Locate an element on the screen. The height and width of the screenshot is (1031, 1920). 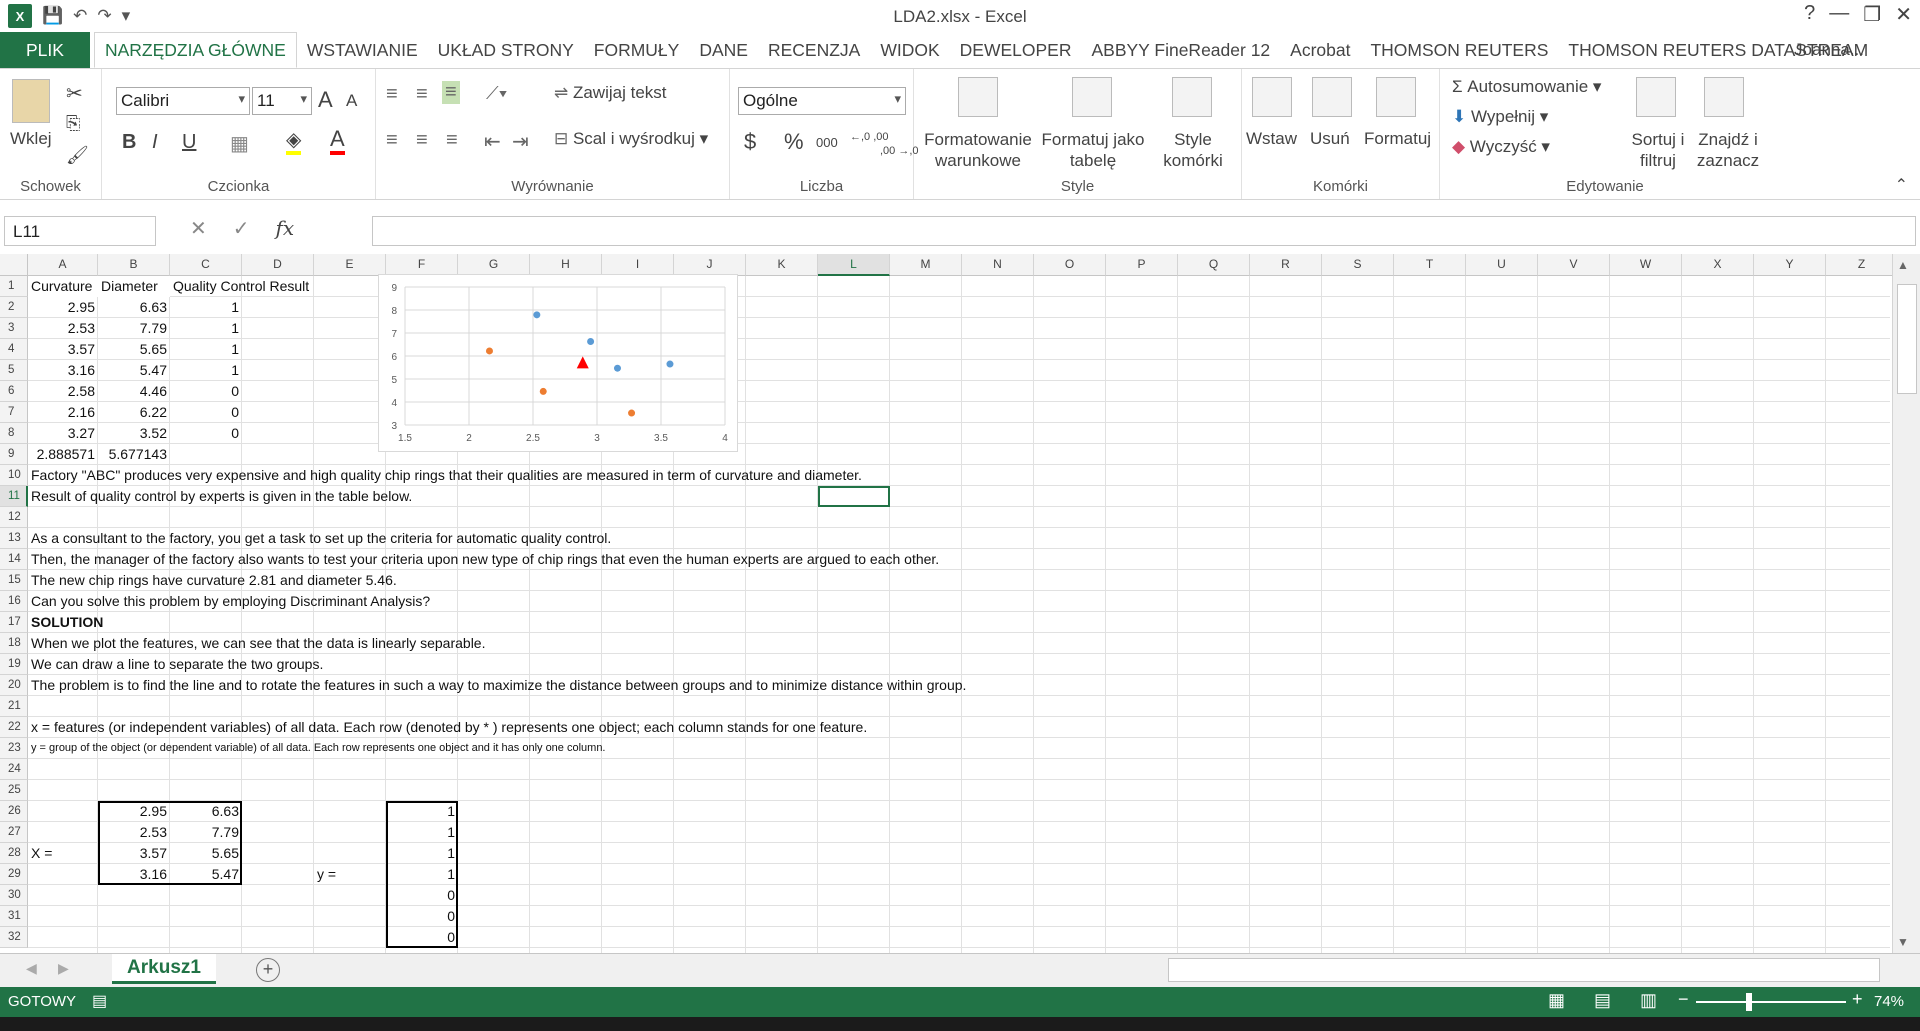
scatter-chart: 3 4 5 6 7 8 9 1.5 2 2.5 3 3.5 4 is located at coordinates (558, 363).